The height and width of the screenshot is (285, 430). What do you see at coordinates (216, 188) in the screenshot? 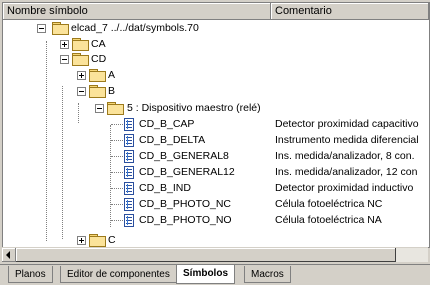
I see `symbol-row: CD_B_IND Detector proximidad inductivo` at bounding box center [216, 188].